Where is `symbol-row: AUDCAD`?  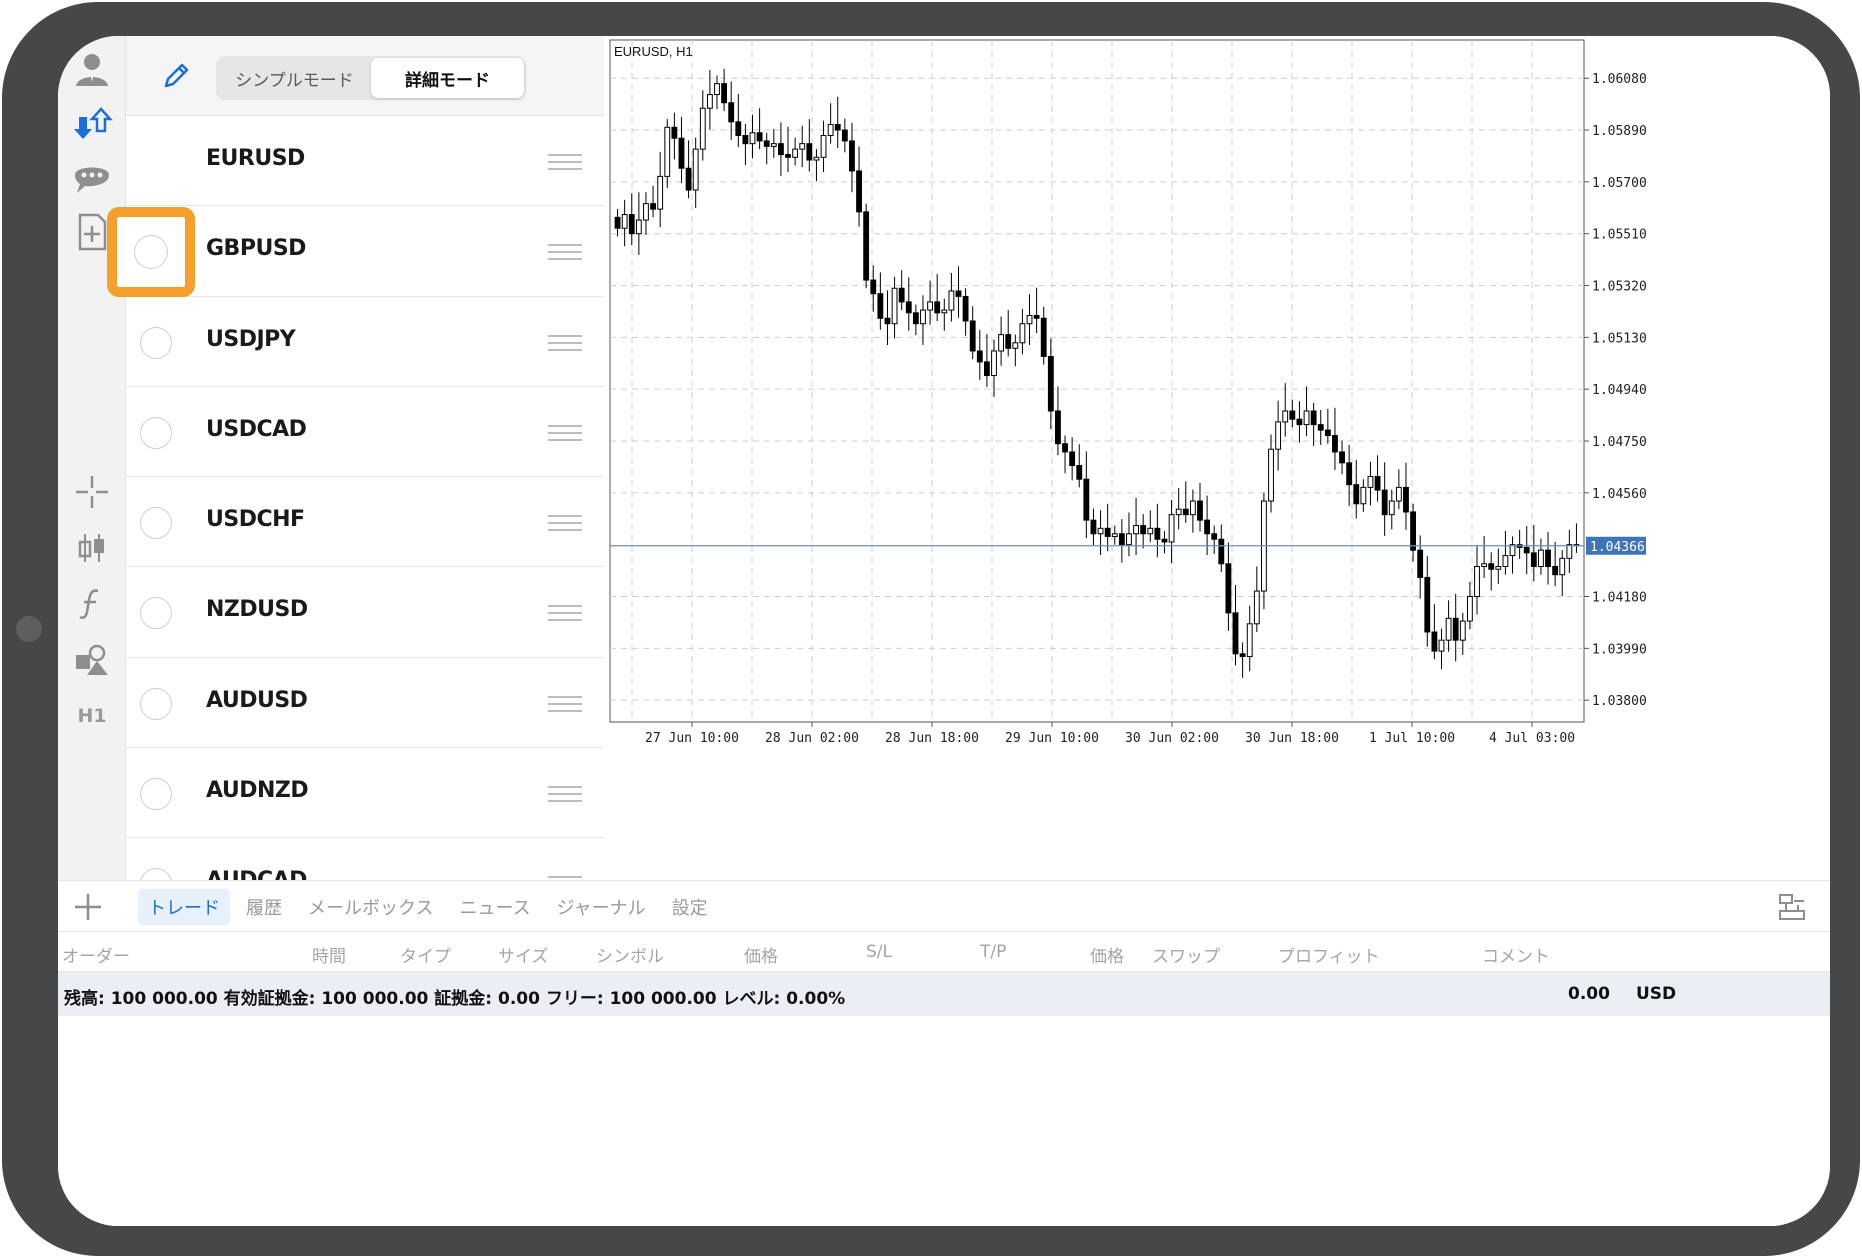 symbol-row: AUDCAD is located at coordinates (365, 859).